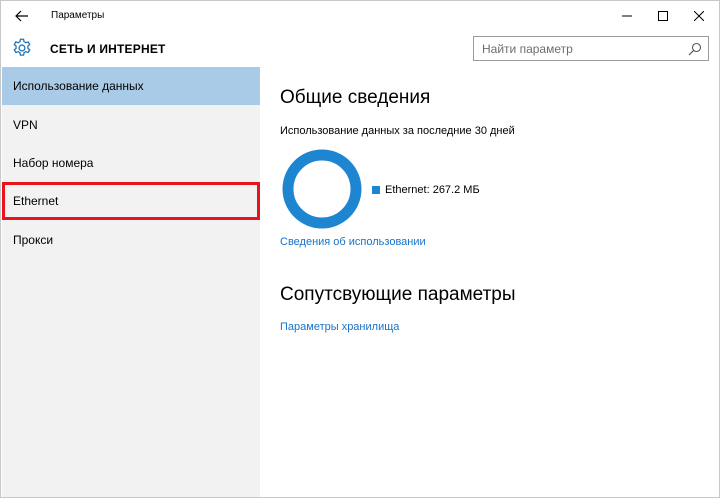 The image size is (720, 498). I want to click on page-header: СЕТЬ И ИНТЕРНЕТ, so click(360, 48).